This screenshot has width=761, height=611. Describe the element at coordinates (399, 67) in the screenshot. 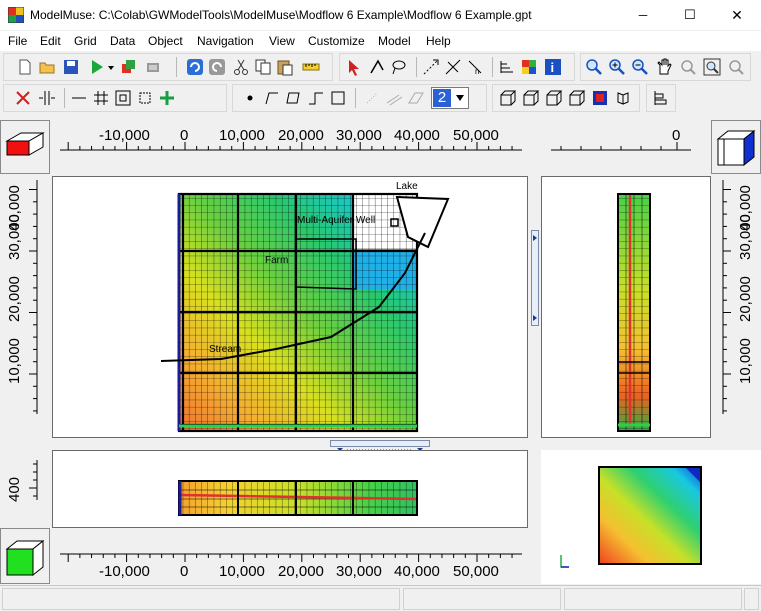

I see `lasso-icon` at that location.